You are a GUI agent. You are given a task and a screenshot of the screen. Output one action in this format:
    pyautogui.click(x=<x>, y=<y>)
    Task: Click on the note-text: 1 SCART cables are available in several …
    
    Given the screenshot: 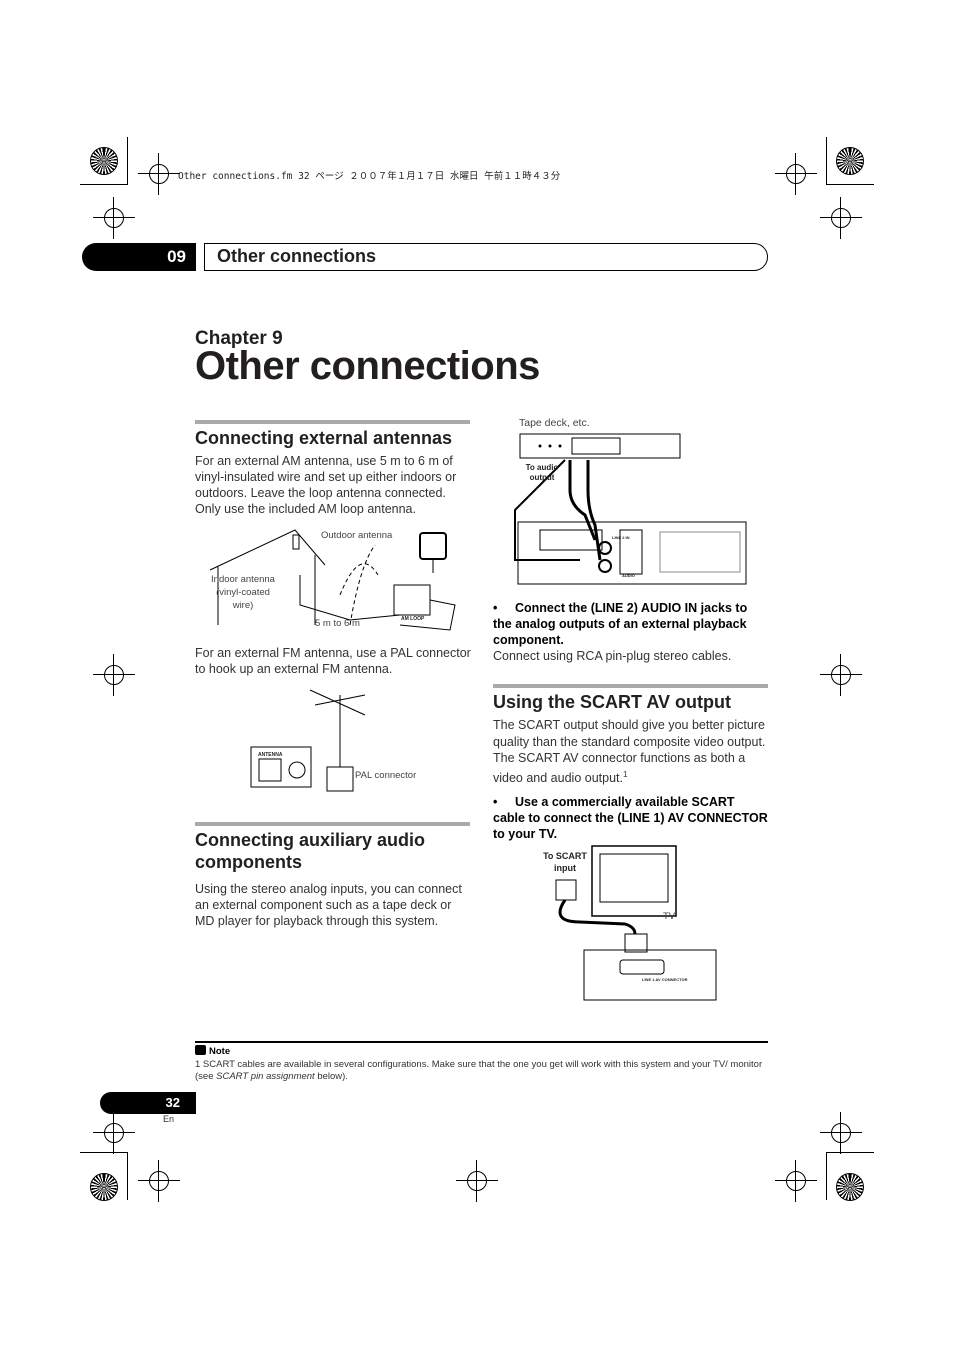 What is the action you would take?
    pyautogui.click(x=479, y=1070)
    